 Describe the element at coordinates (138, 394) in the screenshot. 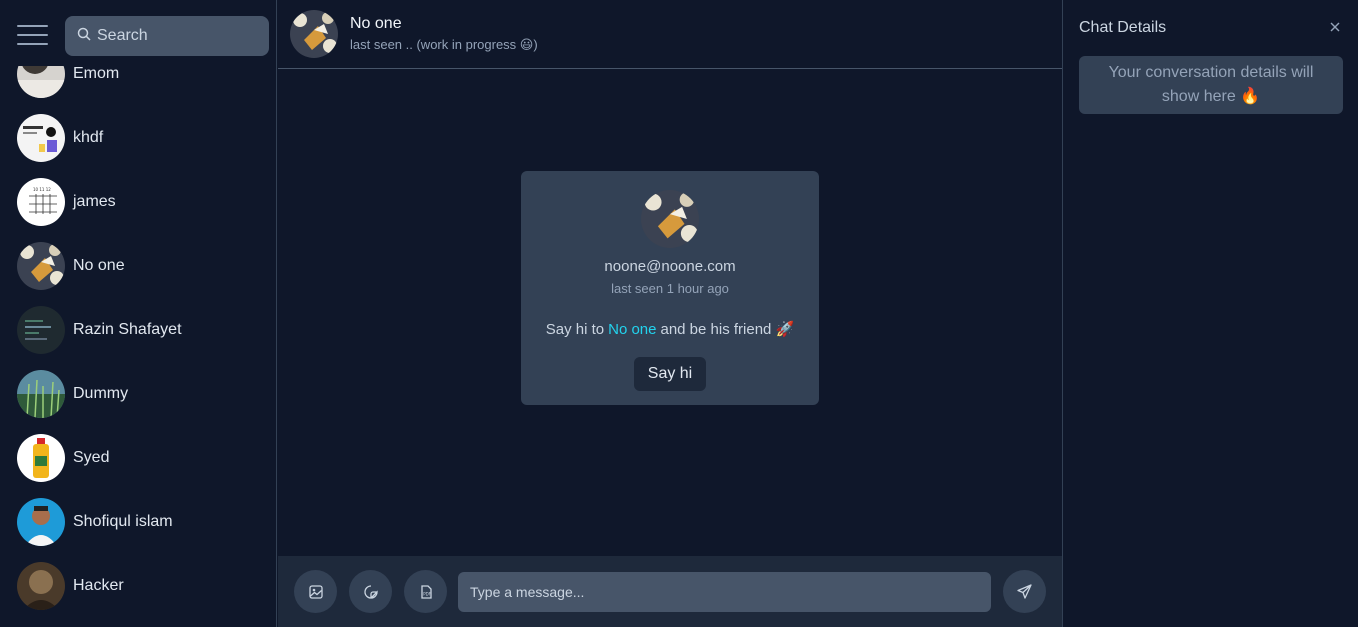

I see `contact-item-dummy: Dummy` at that location.